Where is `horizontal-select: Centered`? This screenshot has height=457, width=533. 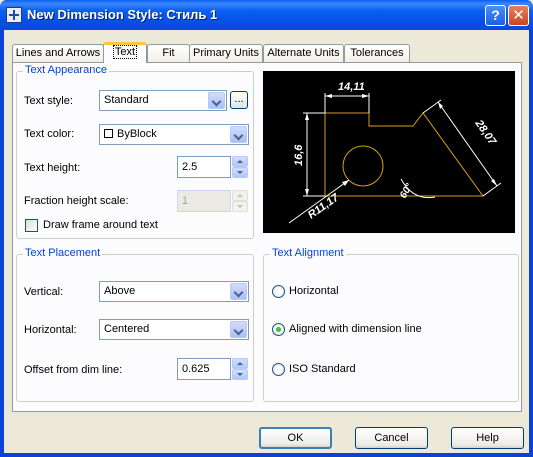
horizontal-select: Centered is located at coordinates (174, 329).